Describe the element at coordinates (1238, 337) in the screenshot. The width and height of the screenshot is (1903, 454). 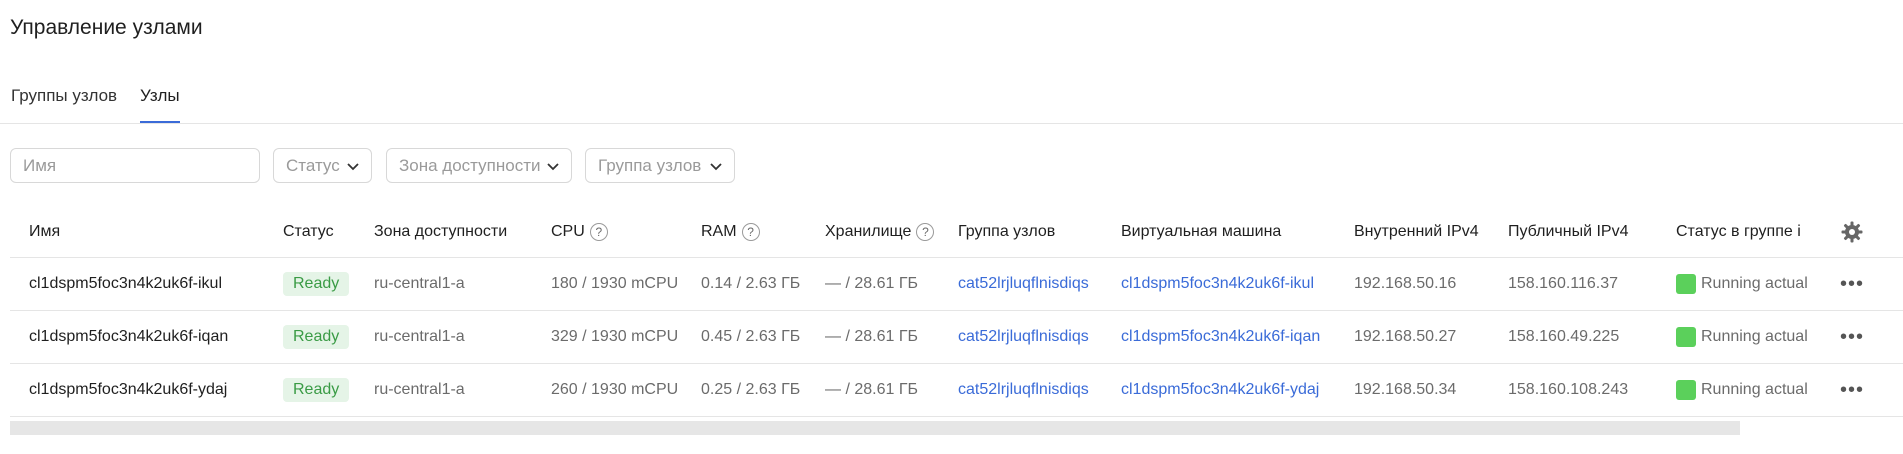
I see `vm-link: cl1dspm5foc3n4k2uk6f-iqan` at that location.